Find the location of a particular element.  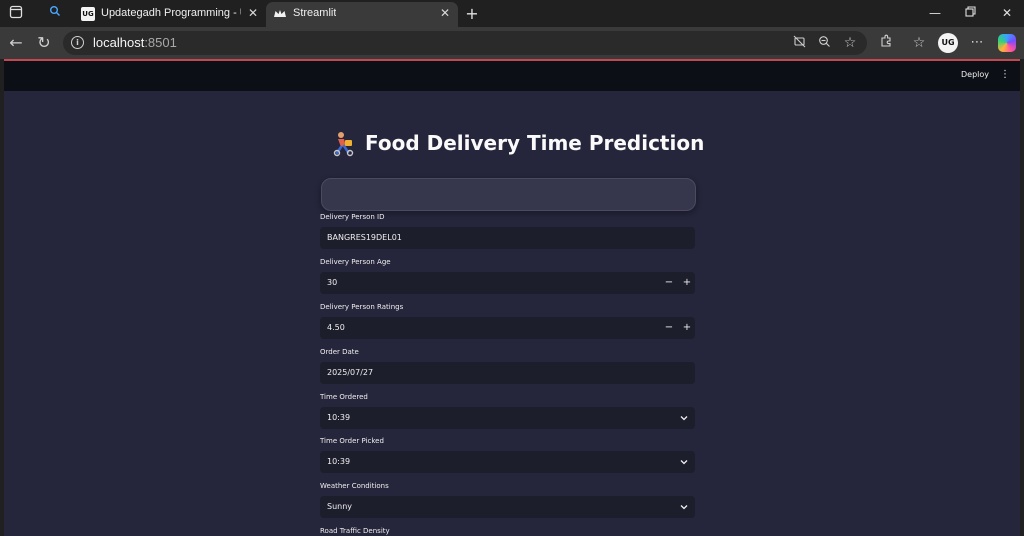

order-date-label: Order Date is located at coordinates (339, 352).